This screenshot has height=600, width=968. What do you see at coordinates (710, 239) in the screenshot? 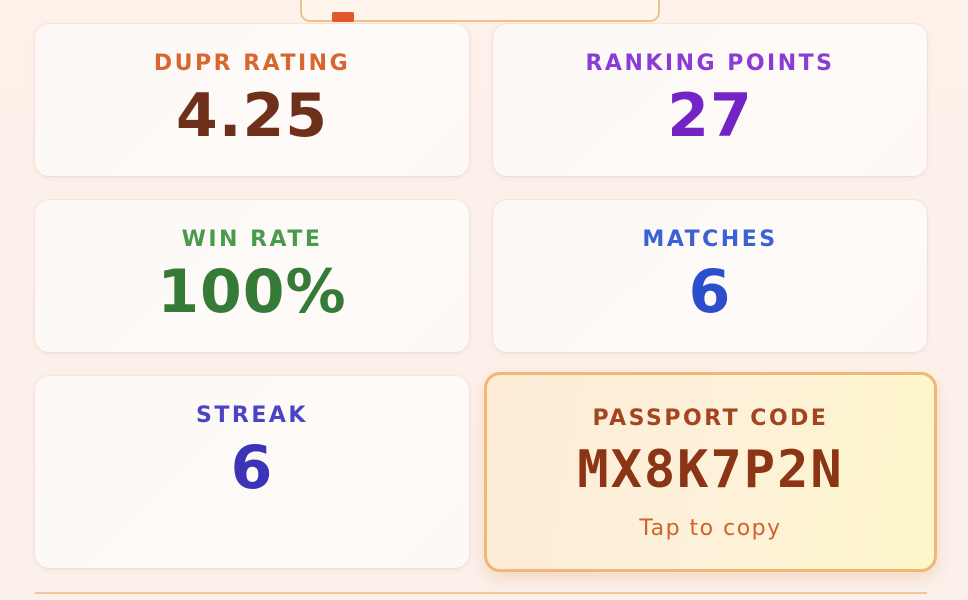
I see `matches-label: MATCHES` at bounding box center [710, 239].